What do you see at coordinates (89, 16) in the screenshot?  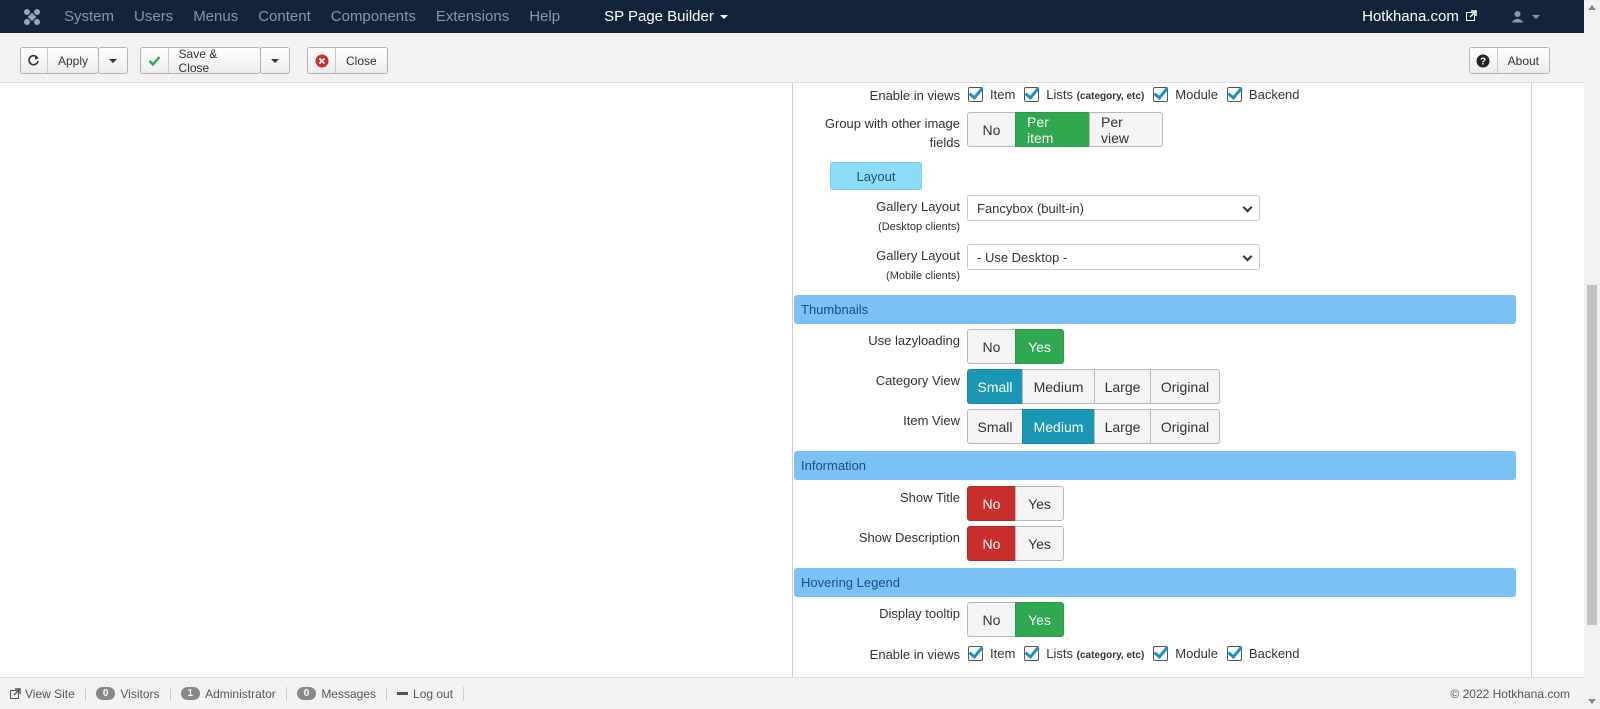 I see `menu-system: System` at bounding box center [89, 16].